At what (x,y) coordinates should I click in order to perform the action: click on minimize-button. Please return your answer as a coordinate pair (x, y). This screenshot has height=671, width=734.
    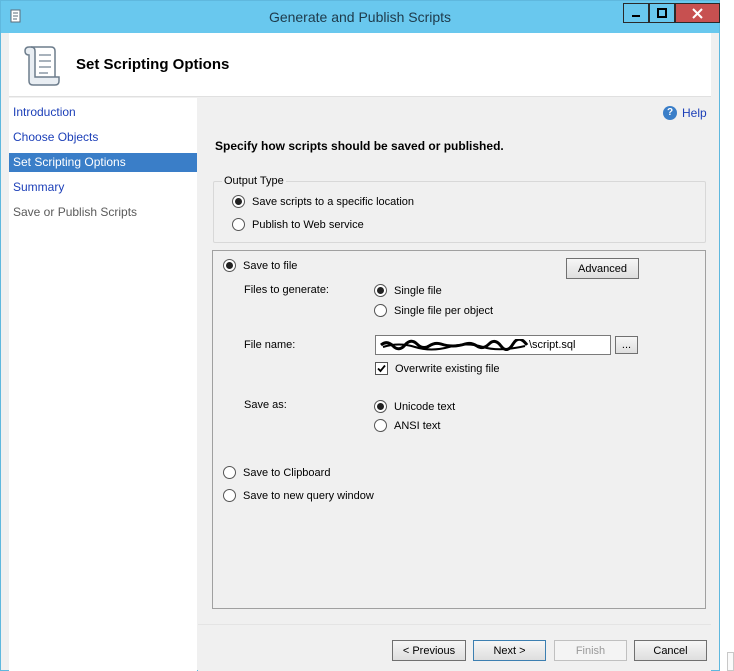
    Looking at the image, I should click on (636, 13).